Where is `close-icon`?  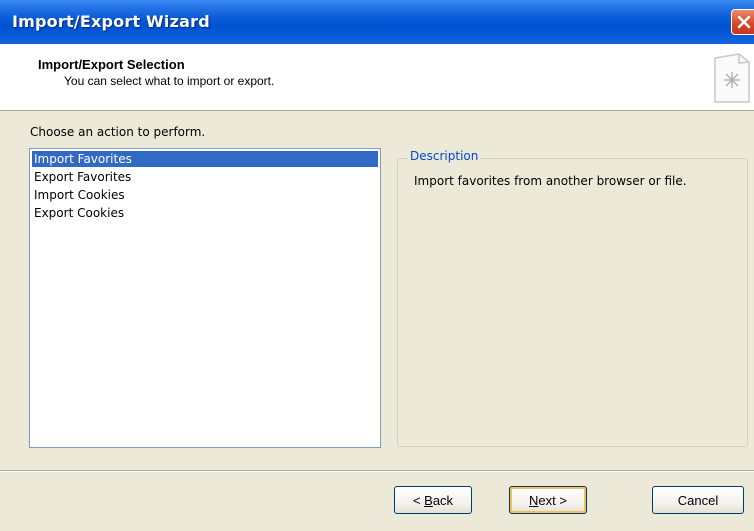 close-icon is located at coordinates (744, 22).